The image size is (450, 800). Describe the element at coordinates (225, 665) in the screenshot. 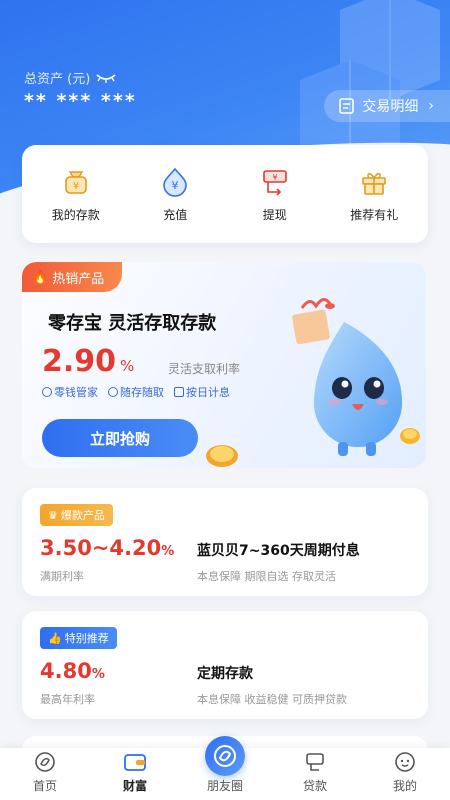

I see `product-card-recommended: 👍 特别推荐 4.80% 最高年利率 定期存款 本息保障 收益稳健 可质押贷款` at that location.